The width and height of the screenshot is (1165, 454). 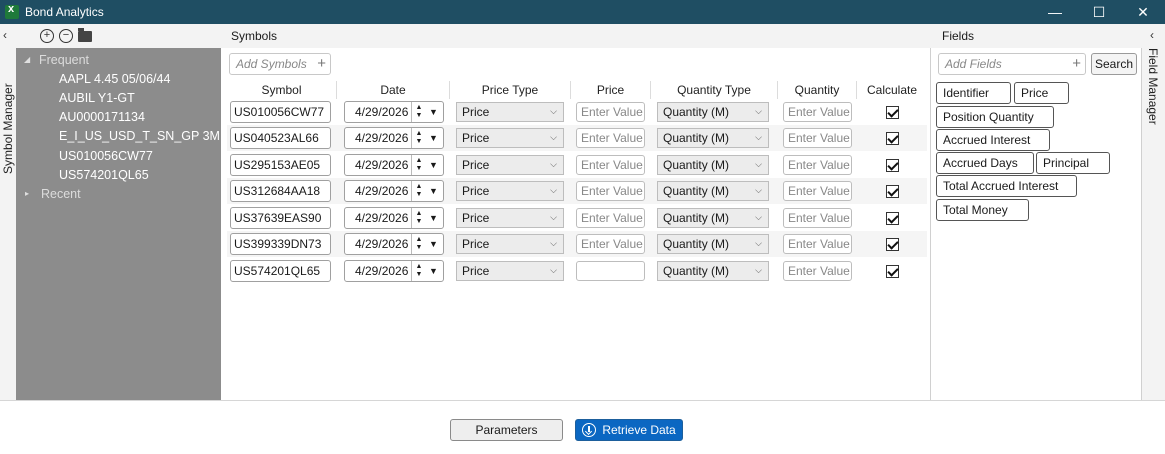 What do you see at coordinates (280, 271) in the screenshot?
I see `symbol-field: US574201QL65` at bounding box center [280, 271].